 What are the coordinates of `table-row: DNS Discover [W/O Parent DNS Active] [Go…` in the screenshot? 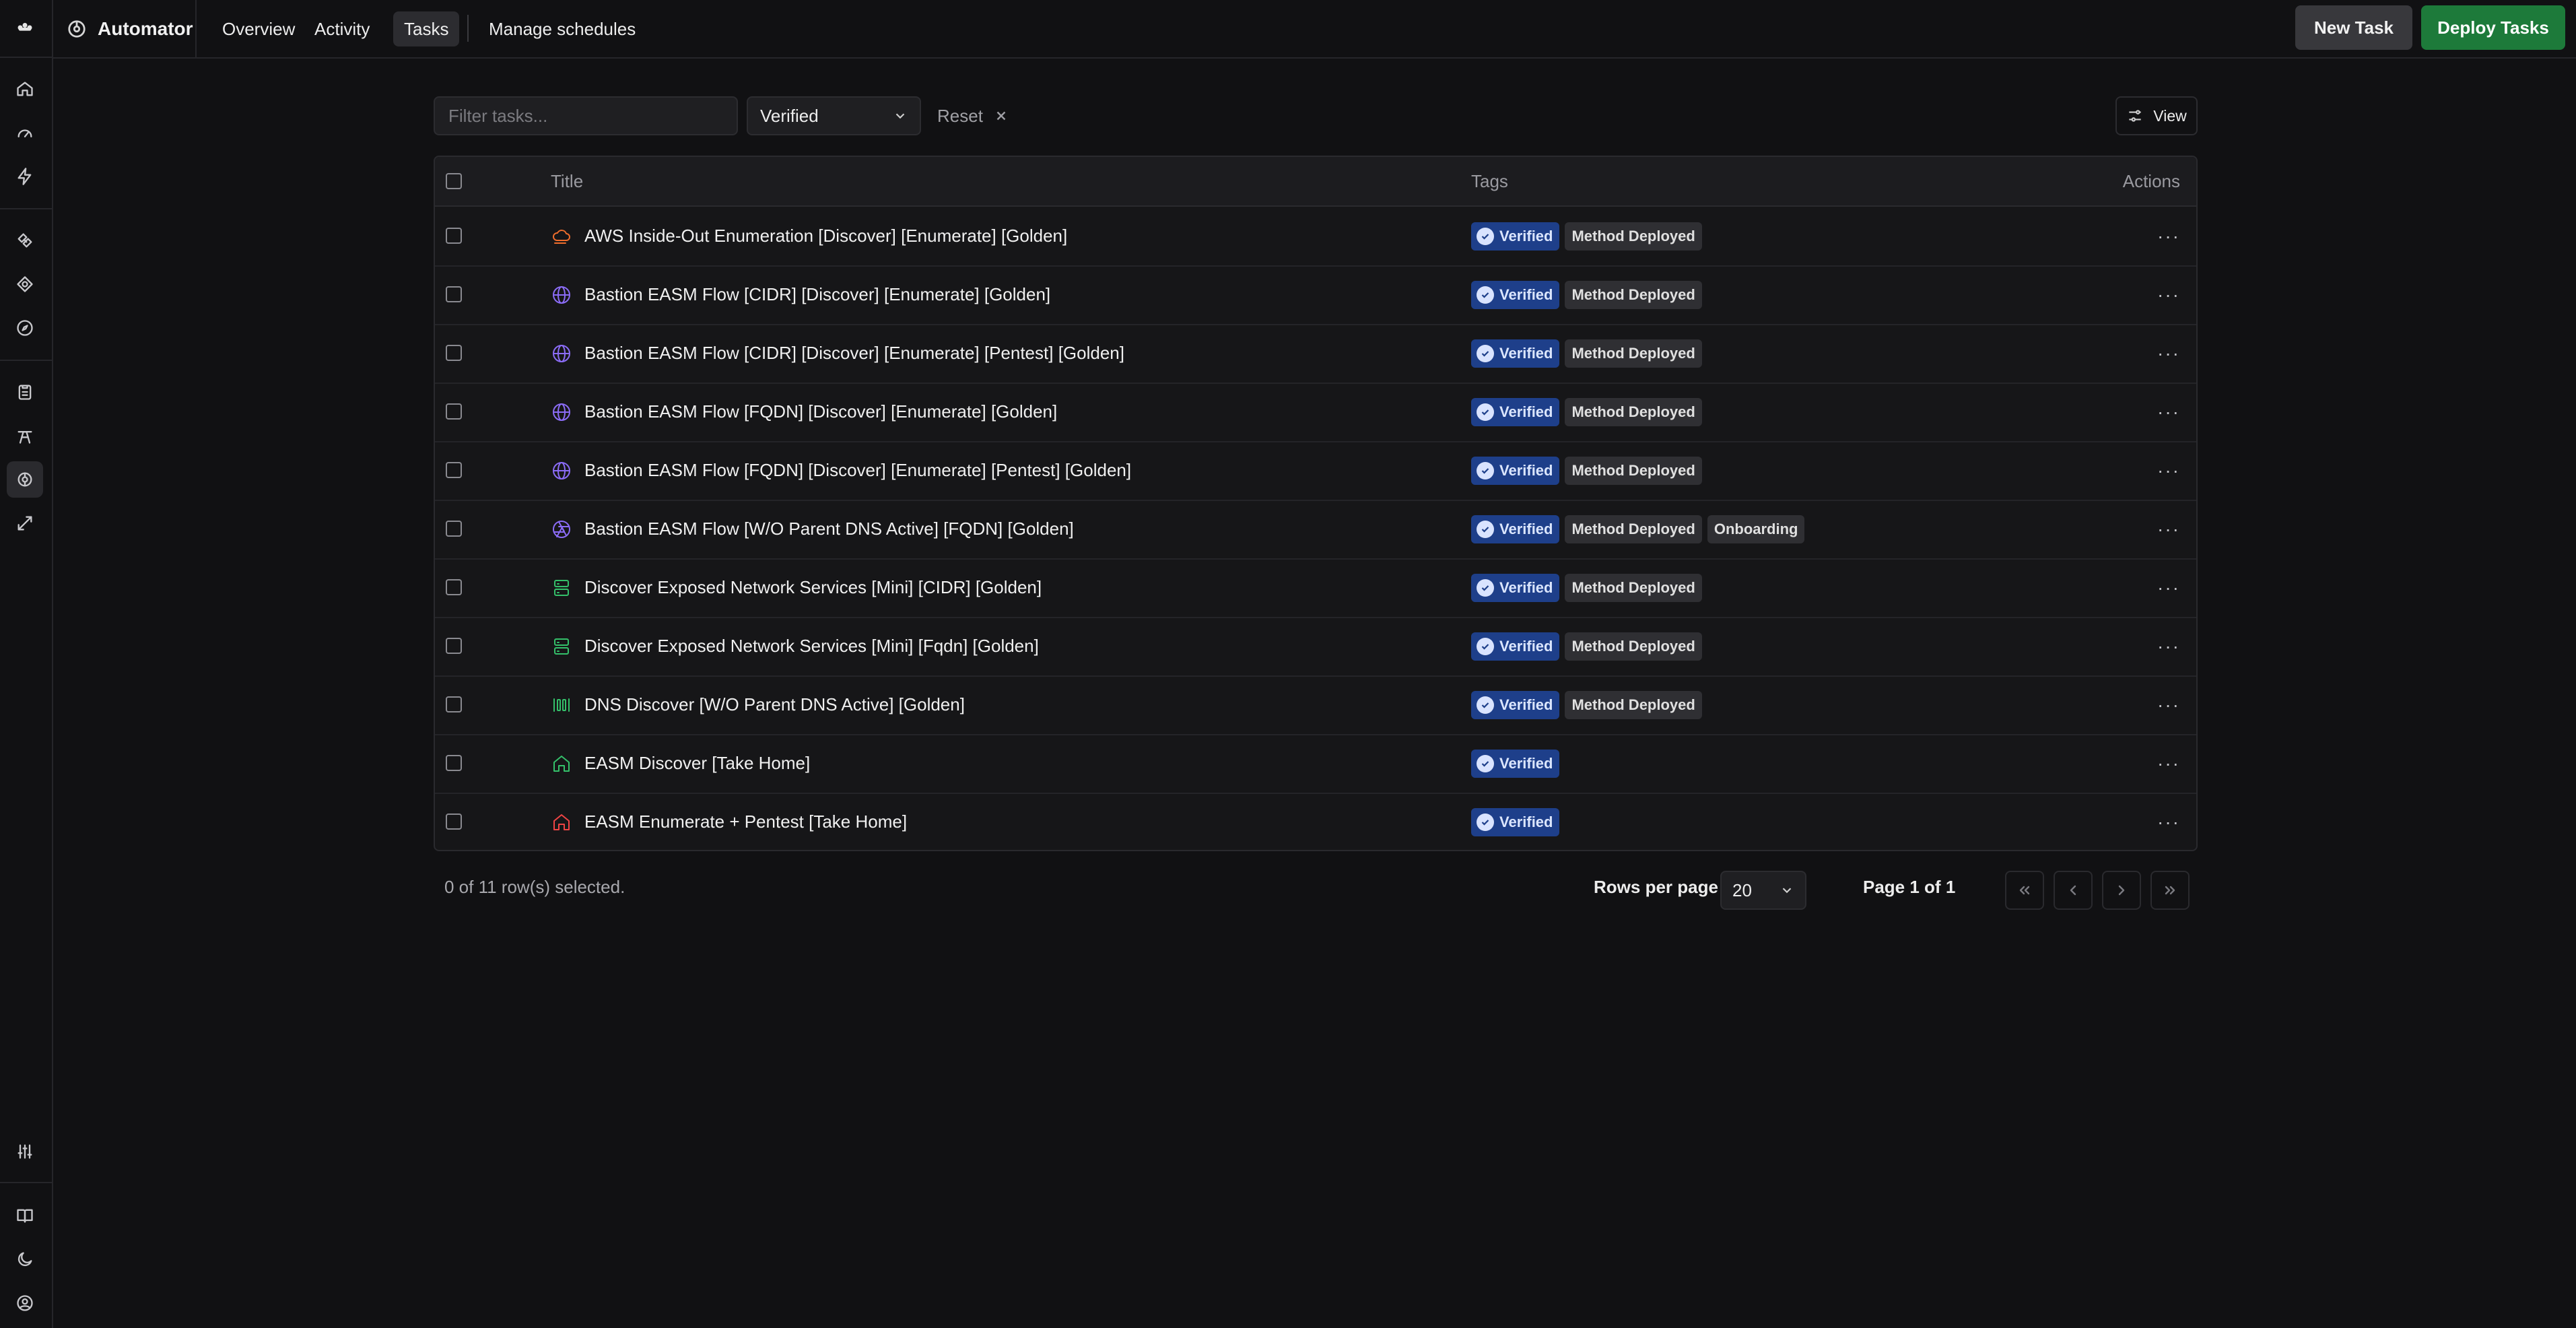 It's located at (1315, 705).